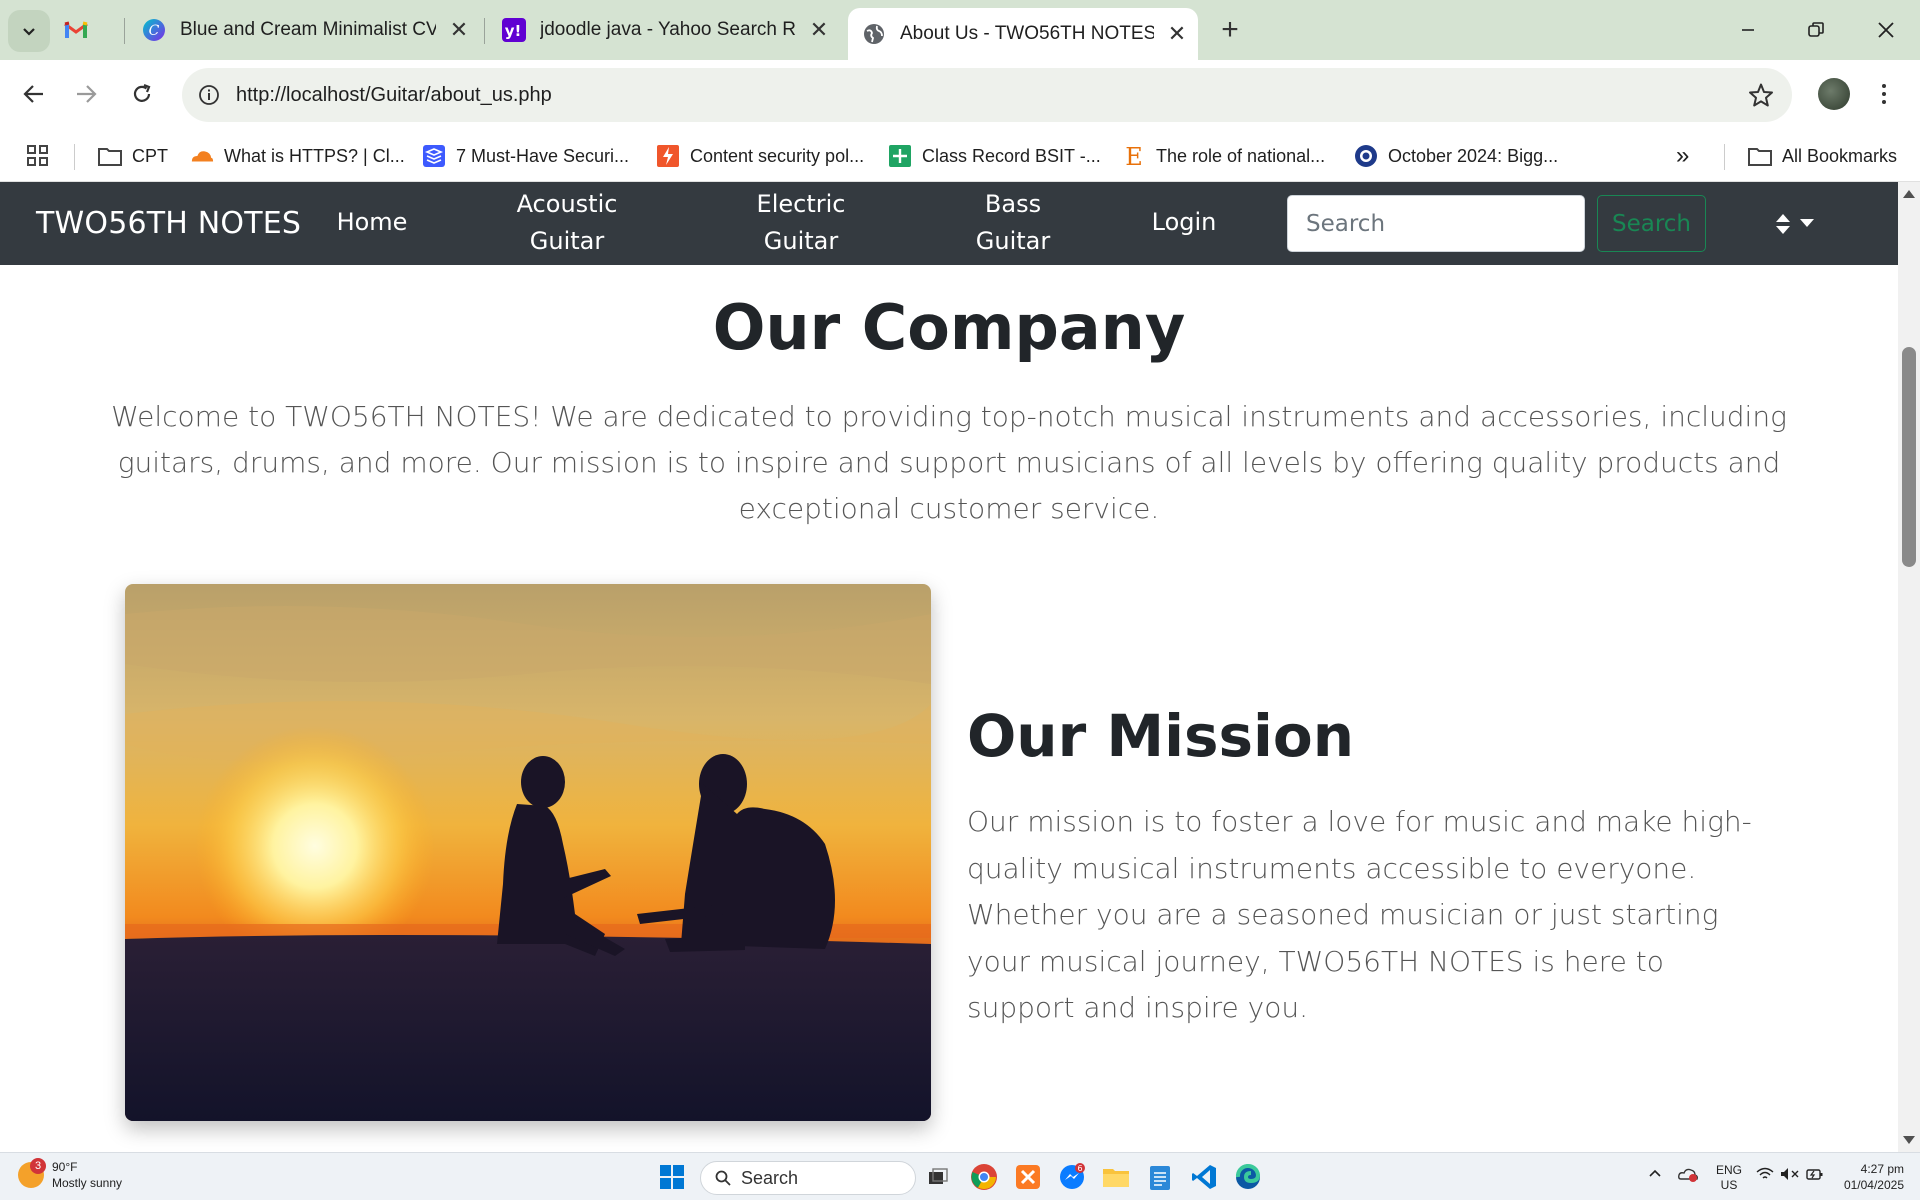 This screenshot has width=1920, height=1200. Describe the element at coordinates (1072, 1177) in the screenshot. I see `messenger-icon: 6` at that location.